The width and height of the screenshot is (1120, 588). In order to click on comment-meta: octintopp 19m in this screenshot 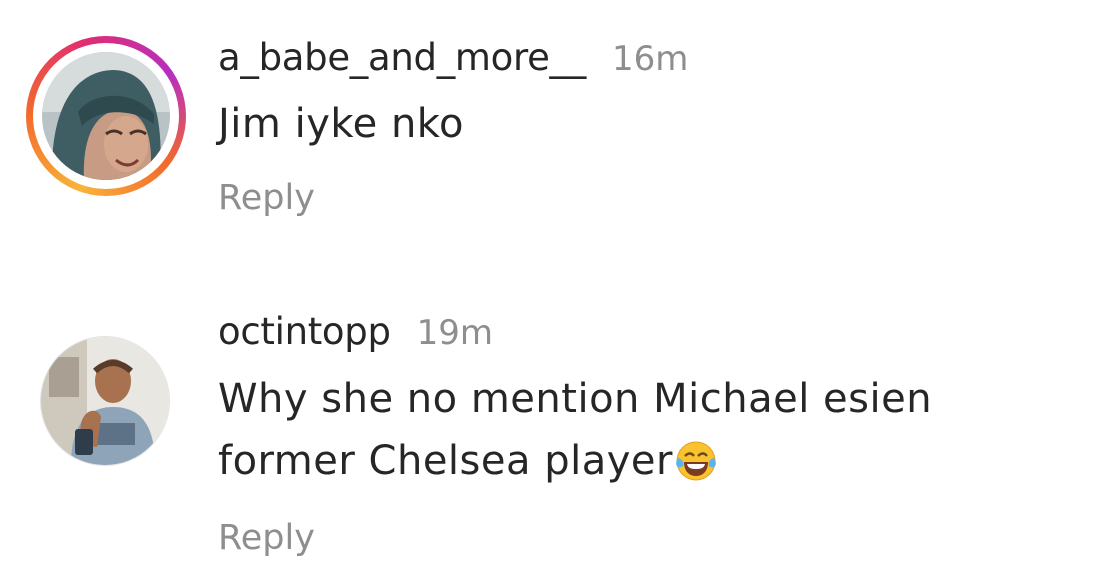, I will do `click(649, 334)`.